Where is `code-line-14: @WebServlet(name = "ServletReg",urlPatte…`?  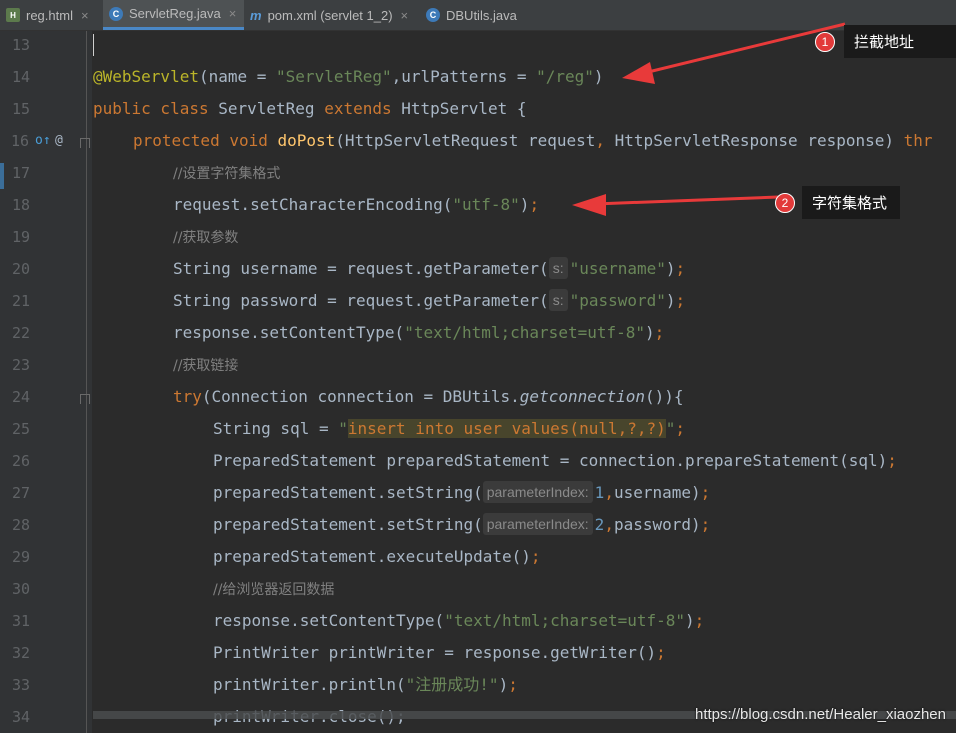 code-line-14: @WebServlet(name = "ServletReg",urlPatte… is located at coordinates (348, 76).